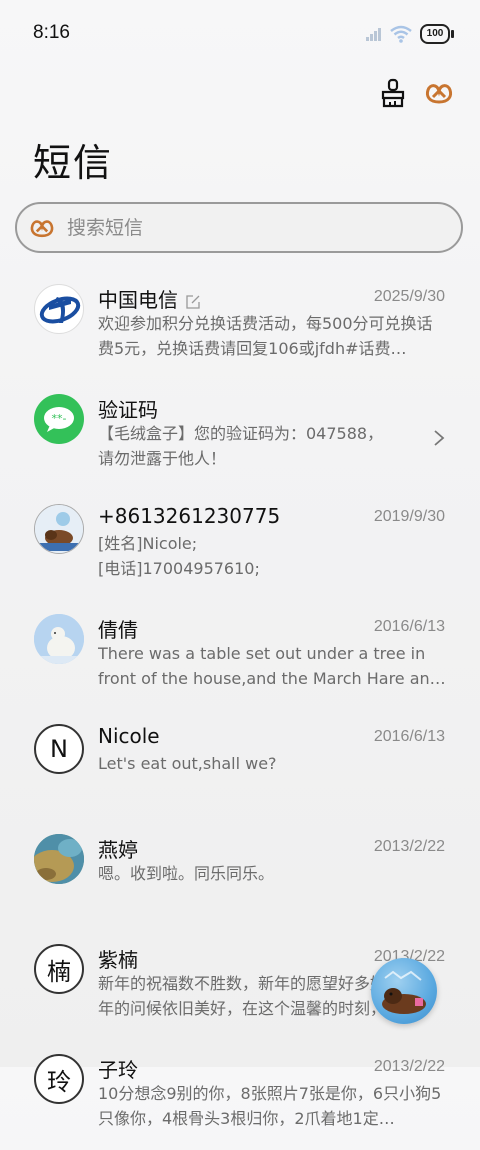 The height and width of the screenshot is (1150, 480). I want to click on telecom-logo-avatar, so click(59, 309).